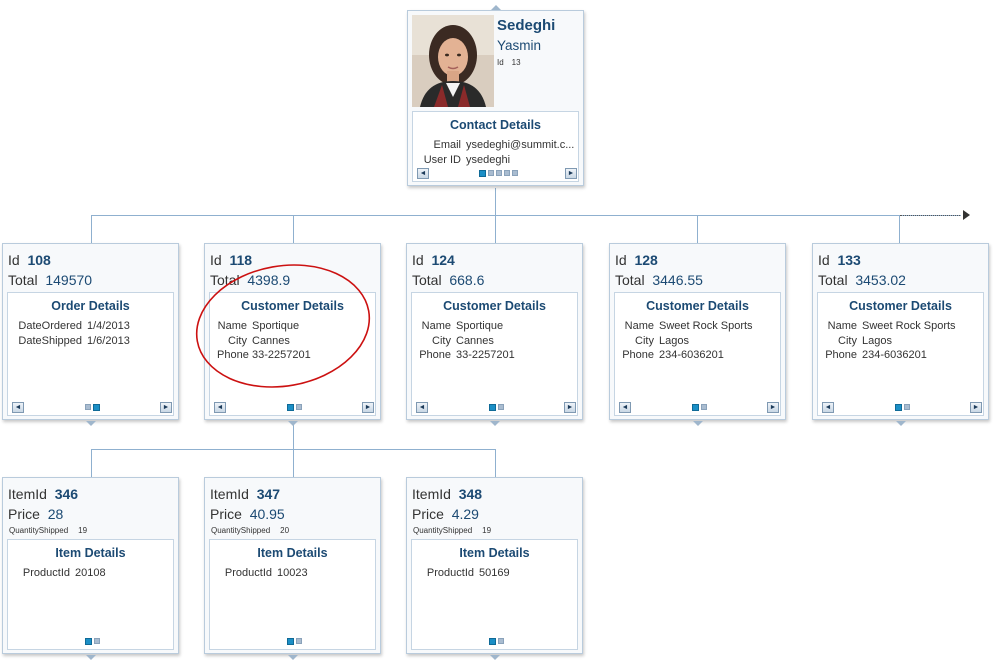 This screenshot has width=993, height=666. I want to click on highlight-annotation-circle, so click(283, 326).